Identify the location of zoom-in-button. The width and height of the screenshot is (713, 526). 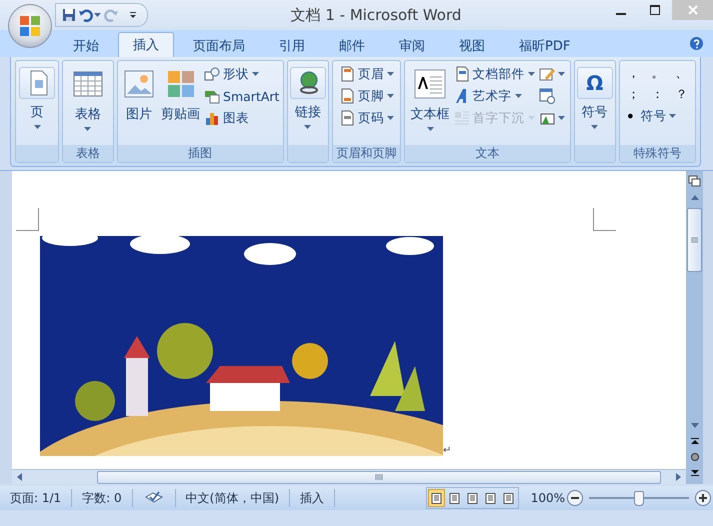
(703, 498).